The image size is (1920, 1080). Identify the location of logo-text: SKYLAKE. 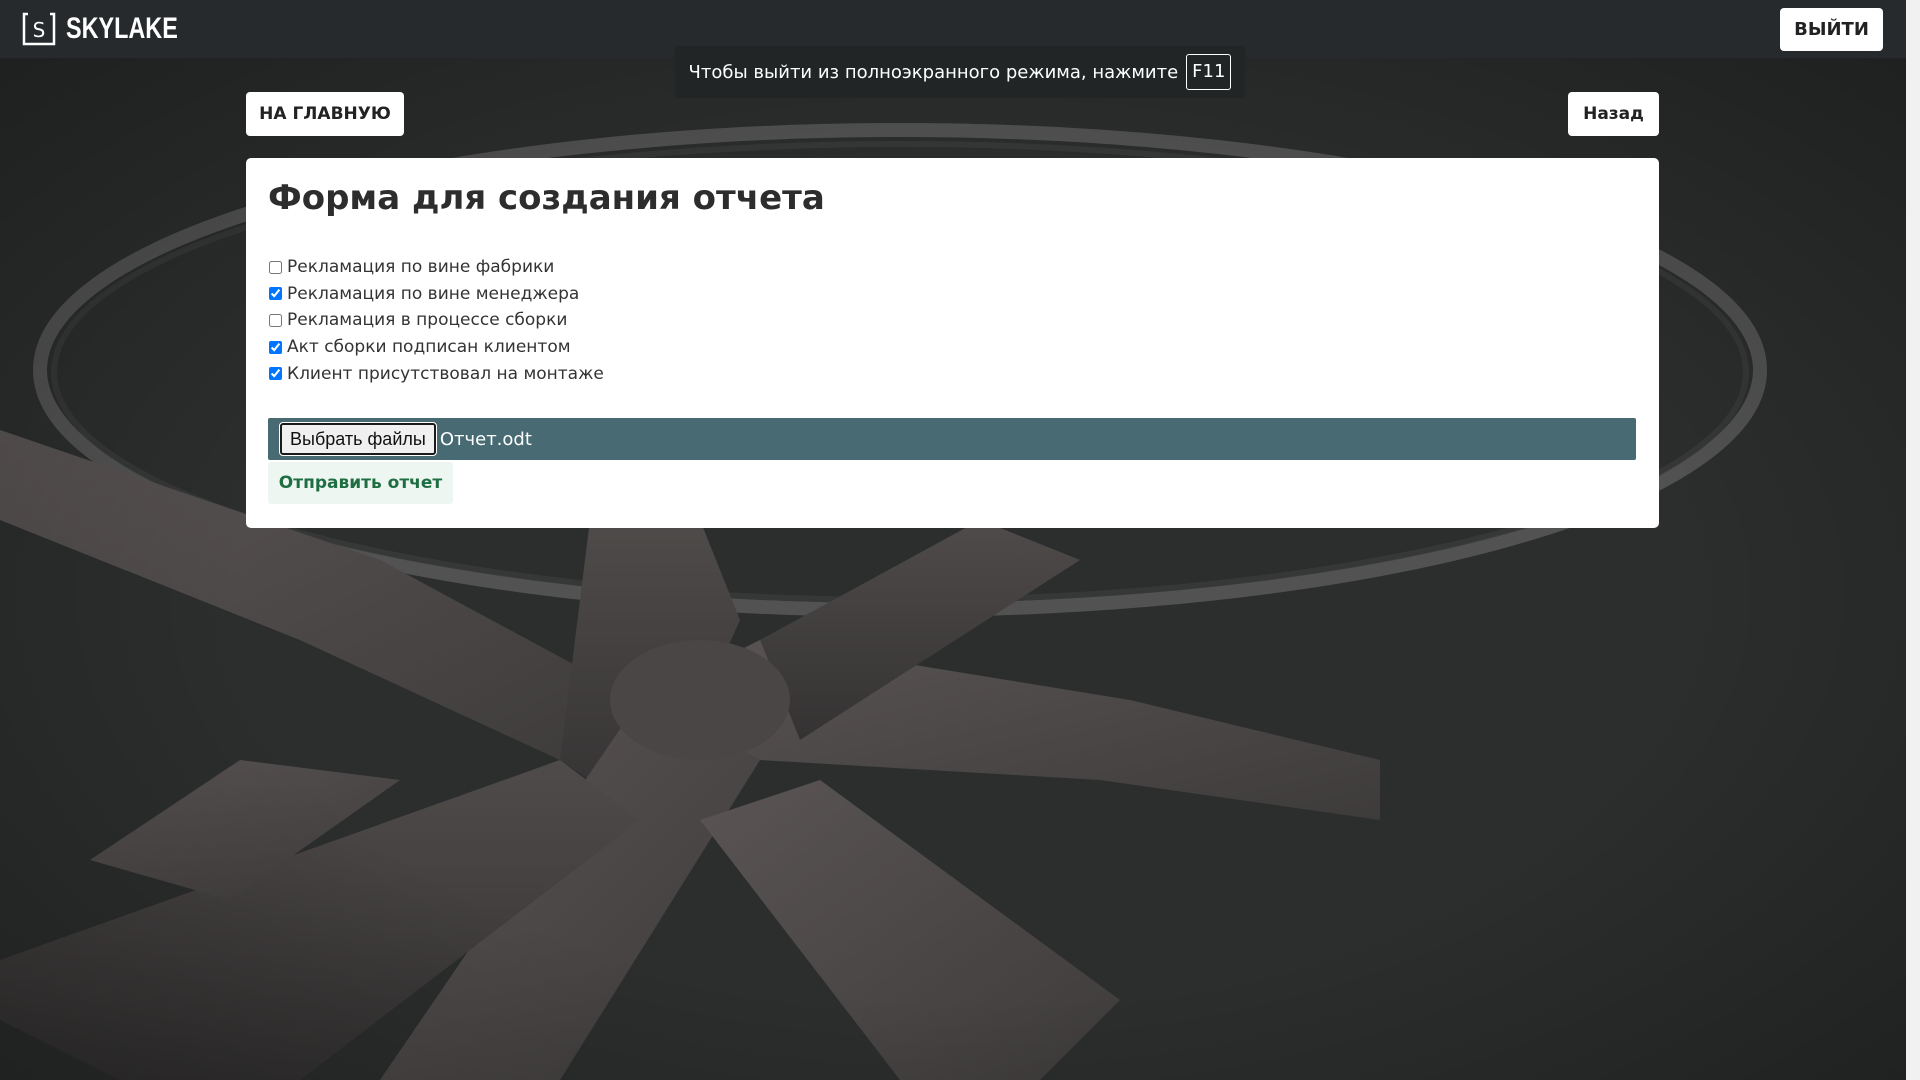
(122, 28).